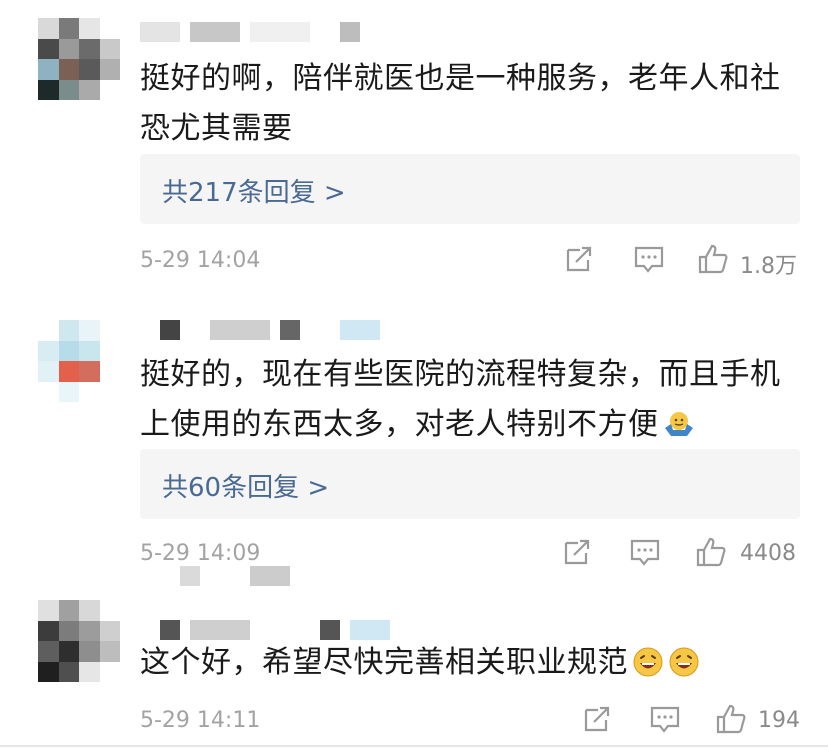 This screenshot has height=748, width=828. I want to click on comment-text: 挺好的啊，陪伴就医也是一种服务，老年人和社恐尤其需要, so click(460, 103).